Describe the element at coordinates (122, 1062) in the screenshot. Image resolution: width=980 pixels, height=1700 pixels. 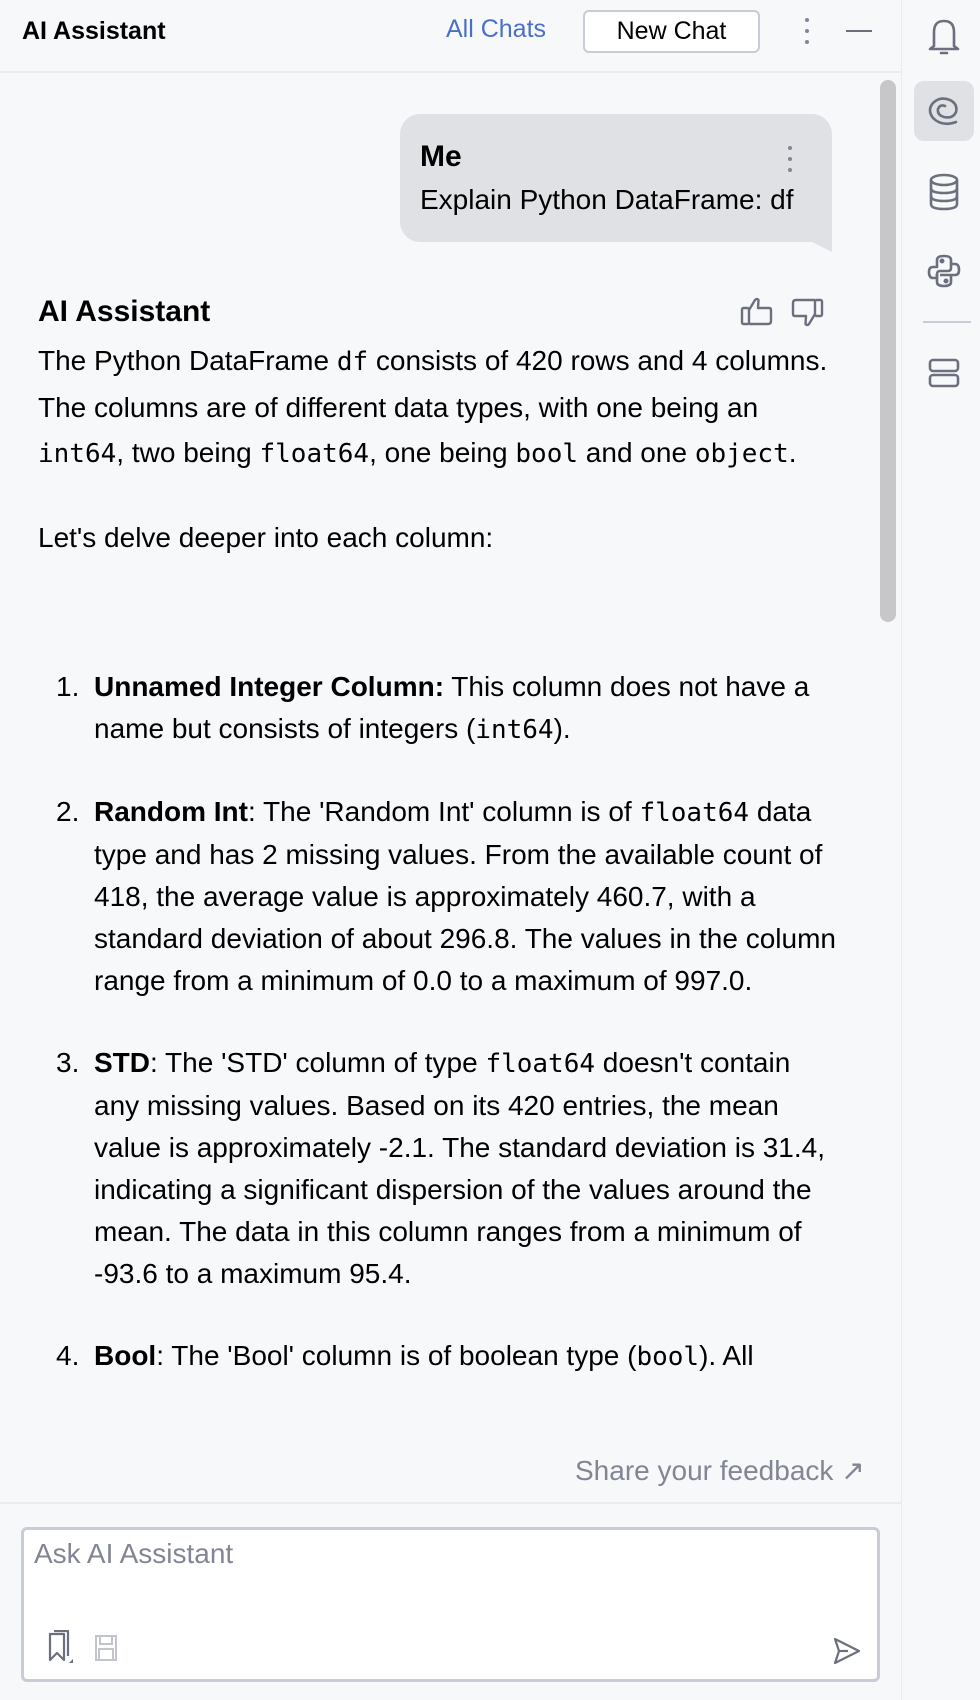
I see `column-name: STD` at that location.